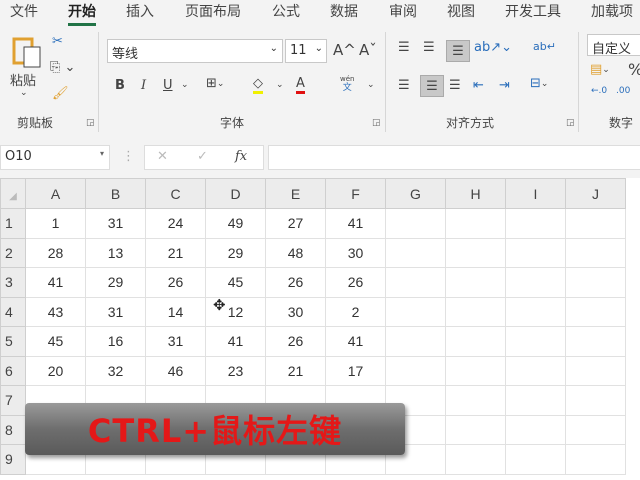  Describe the element at coordinates (295, 223) in the screenshot. I see `cell: 27` at that location.